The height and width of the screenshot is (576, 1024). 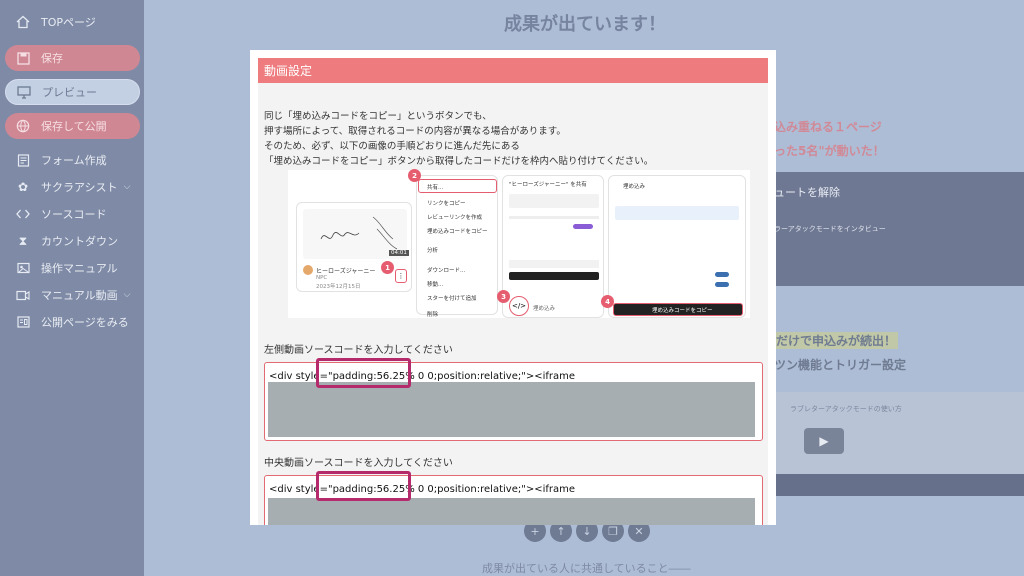 I want to click on sidebar-item-countdown: ⧗ カウントダウン, so click(x=72, y=241).